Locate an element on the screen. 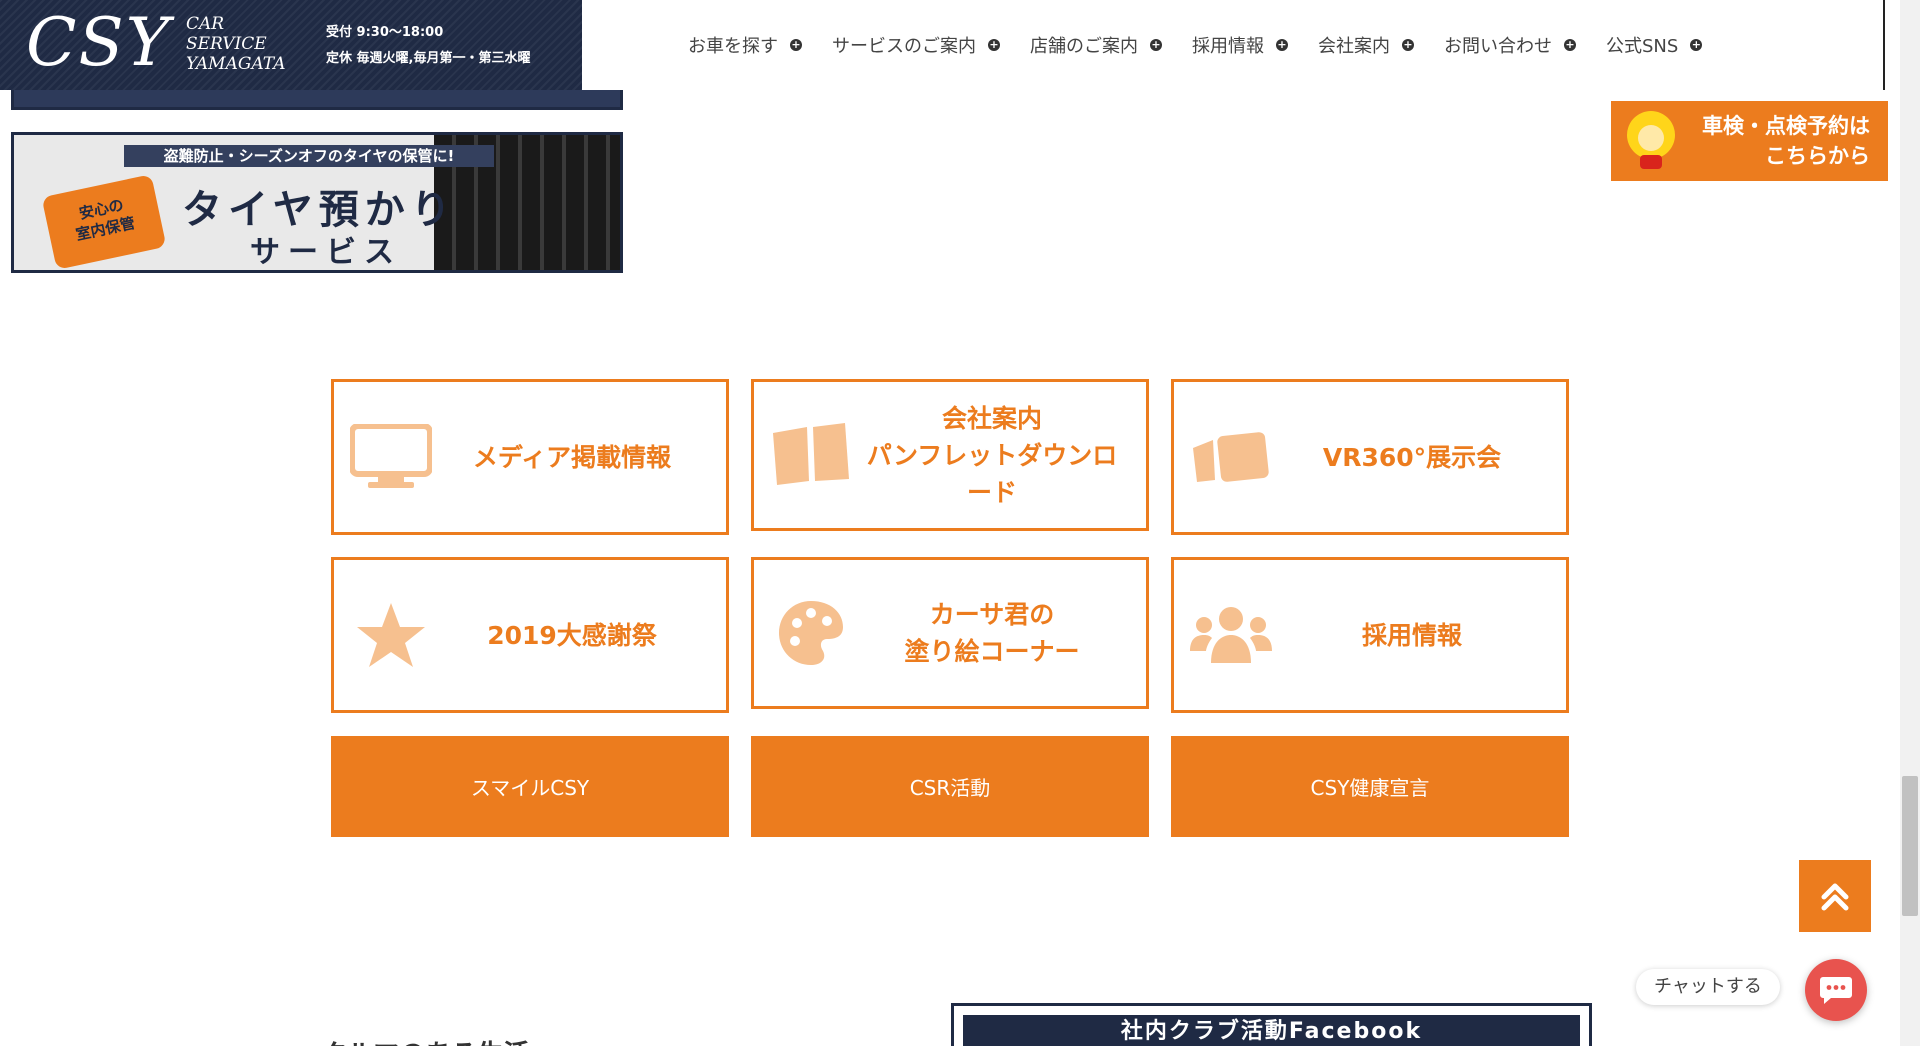  tile-vr360: VR360°展示会 is located at coordinates (1370, 457).